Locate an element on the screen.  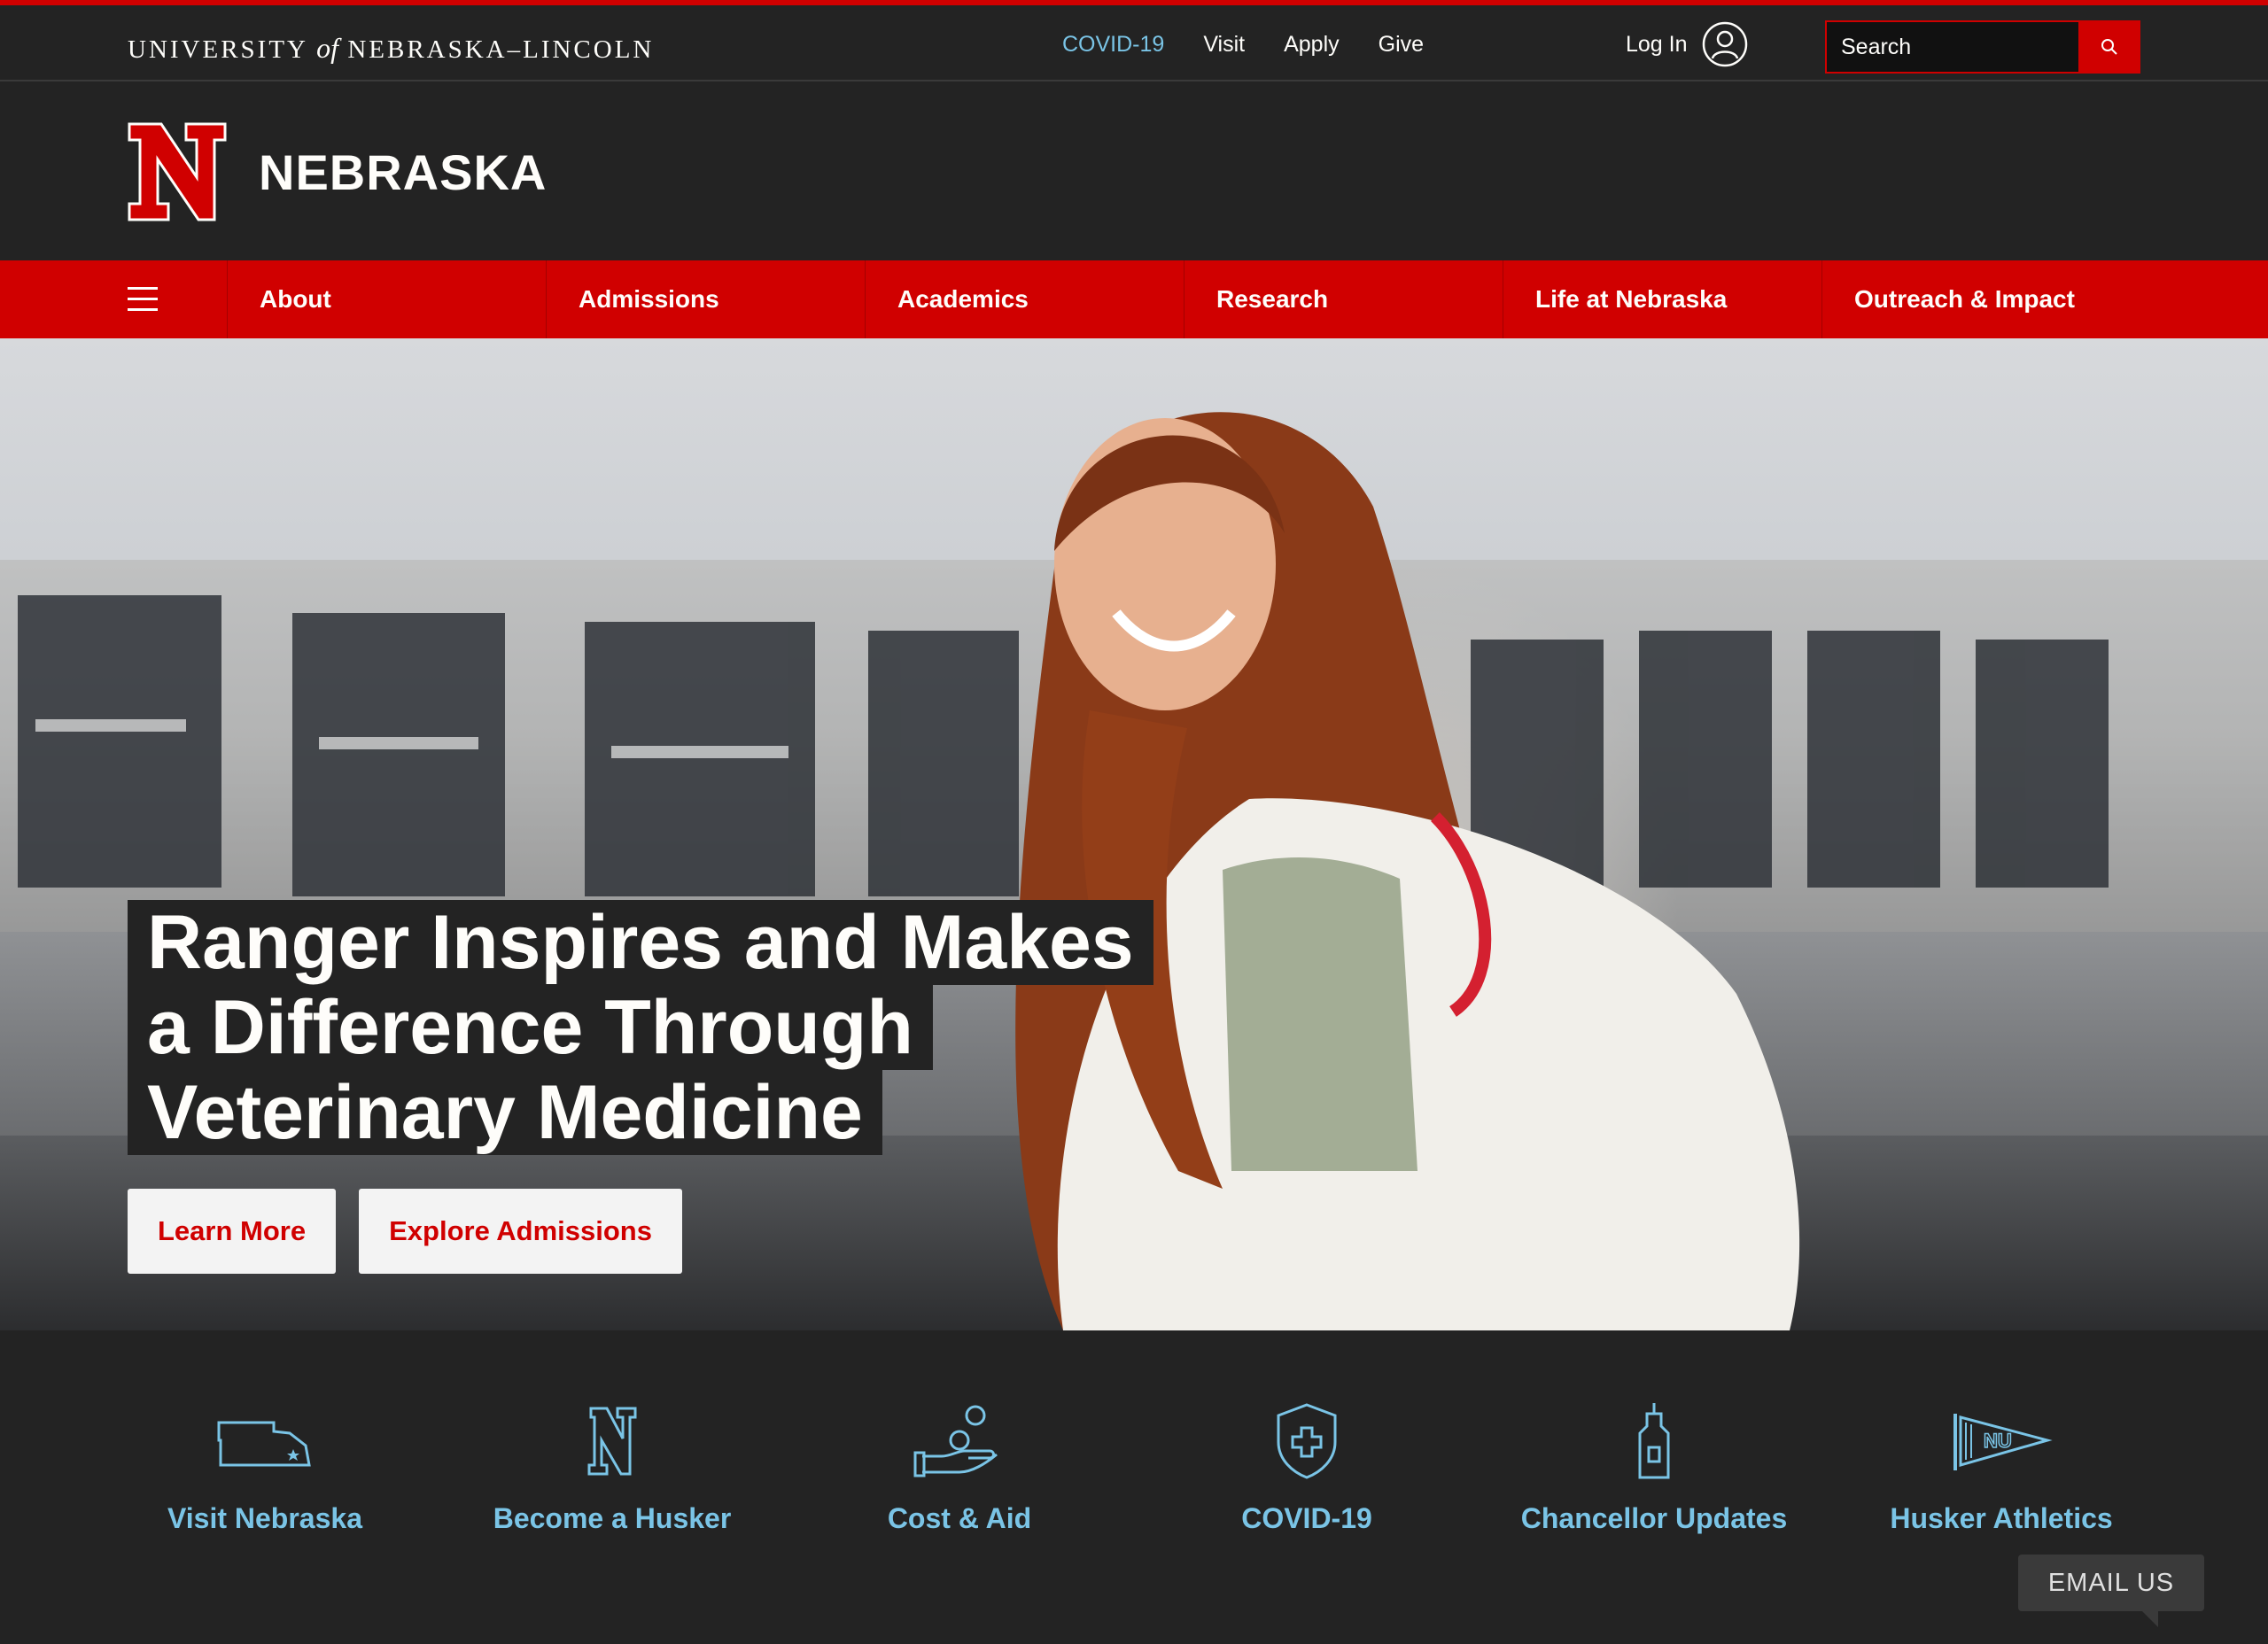
hand-coin-icon is located at coordinates (955, 1441).